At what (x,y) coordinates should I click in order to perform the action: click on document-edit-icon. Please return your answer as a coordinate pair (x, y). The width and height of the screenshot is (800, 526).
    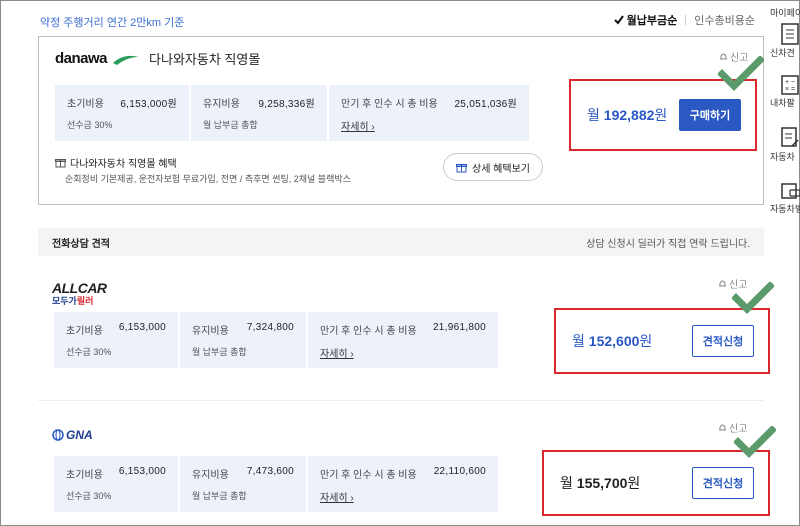
    Looking at the image, I should click on (790, 137).